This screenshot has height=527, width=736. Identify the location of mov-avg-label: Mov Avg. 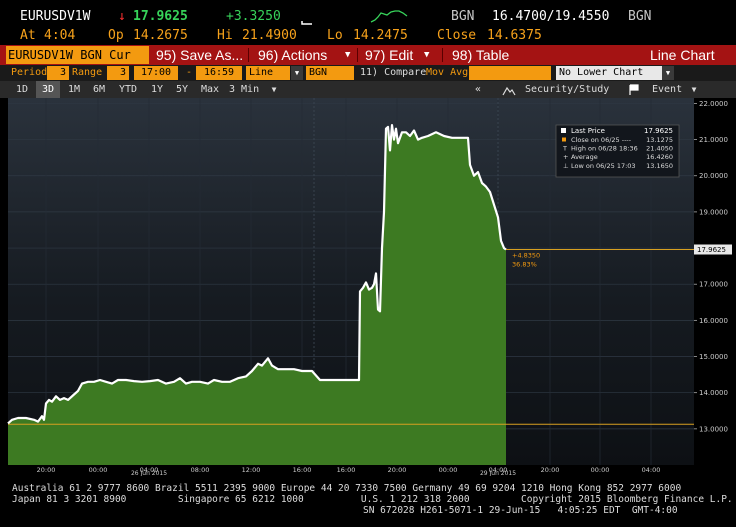
(447, 72).